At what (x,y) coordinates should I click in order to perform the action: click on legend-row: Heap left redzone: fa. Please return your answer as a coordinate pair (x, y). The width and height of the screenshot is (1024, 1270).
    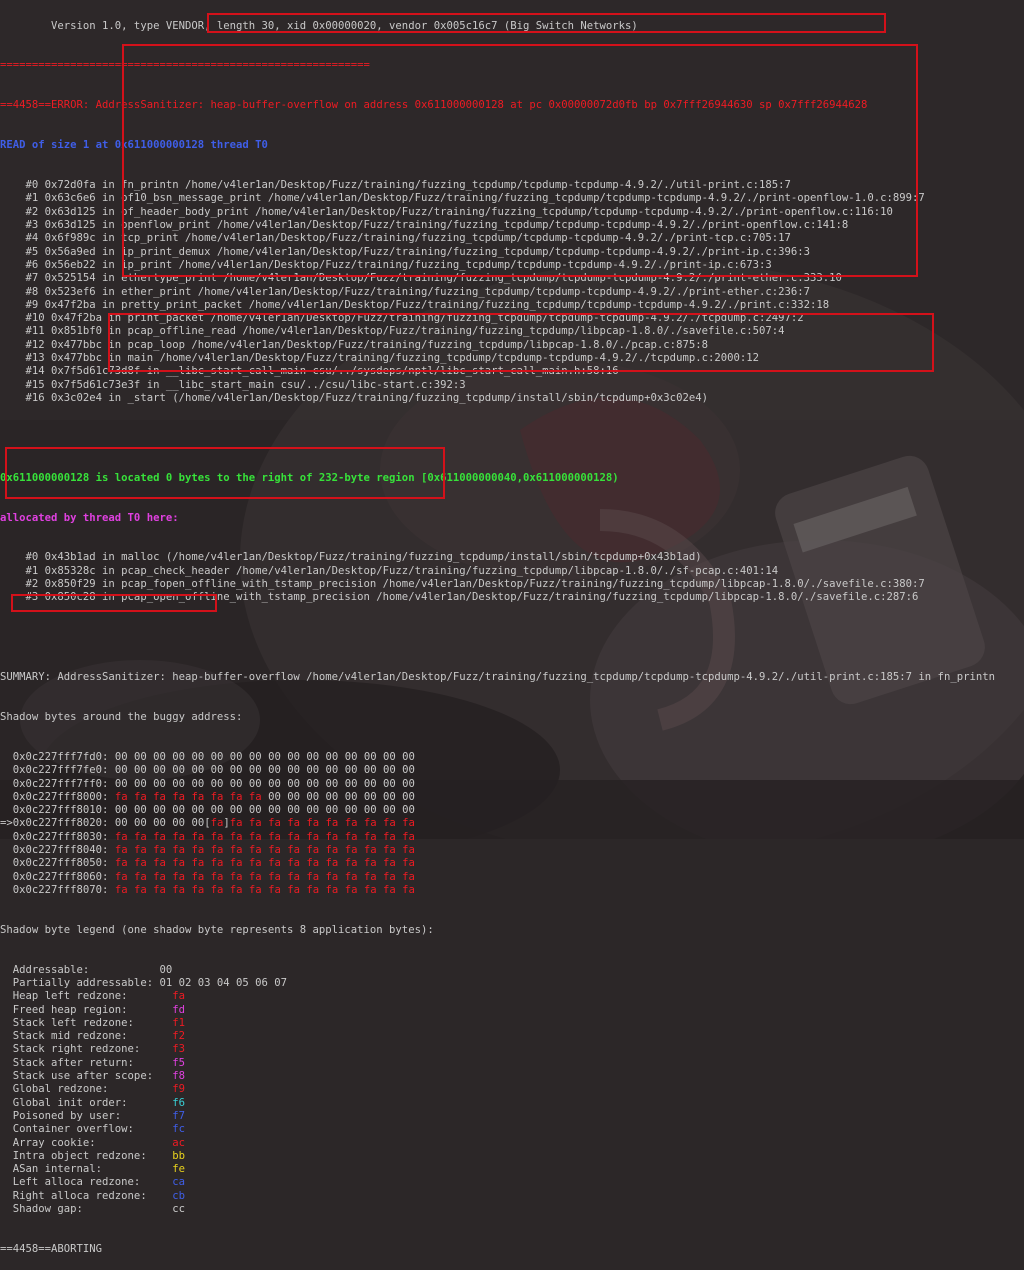
    Looking at the image, I should click on (512, 996).